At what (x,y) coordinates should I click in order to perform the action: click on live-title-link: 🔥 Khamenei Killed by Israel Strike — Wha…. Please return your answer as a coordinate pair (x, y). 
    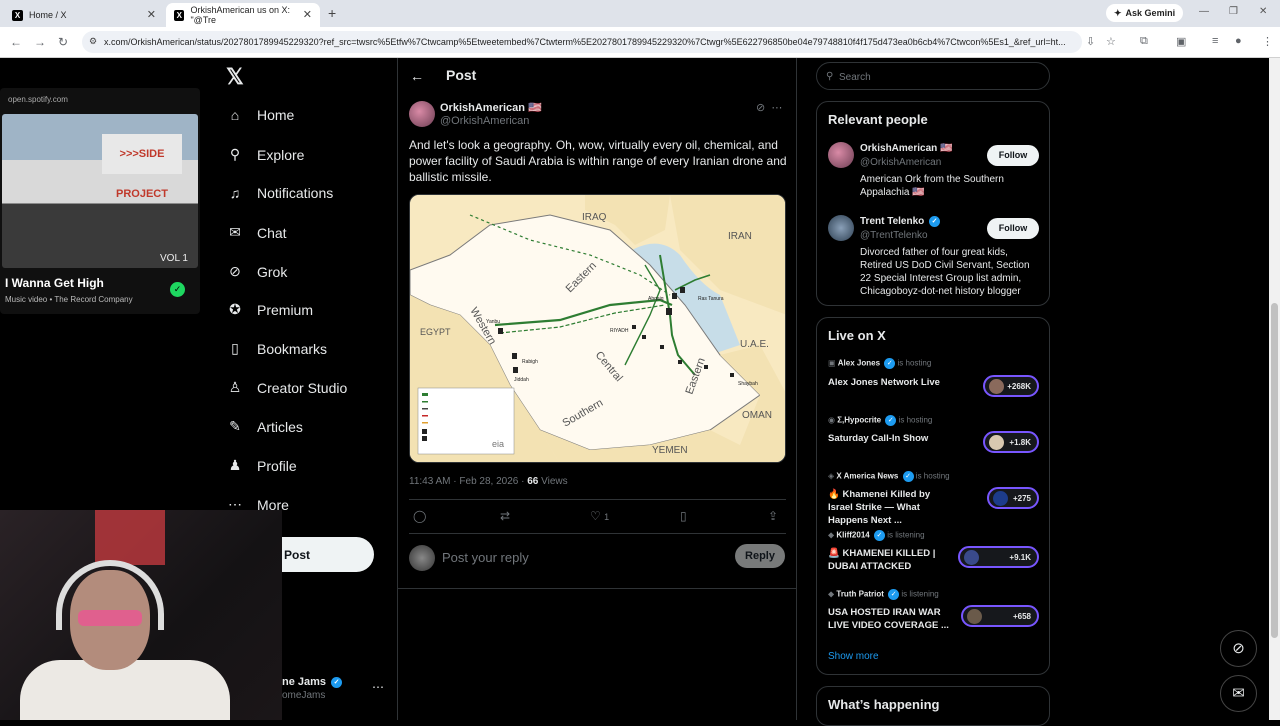
    Looking at the image, I should click on (892, 507).